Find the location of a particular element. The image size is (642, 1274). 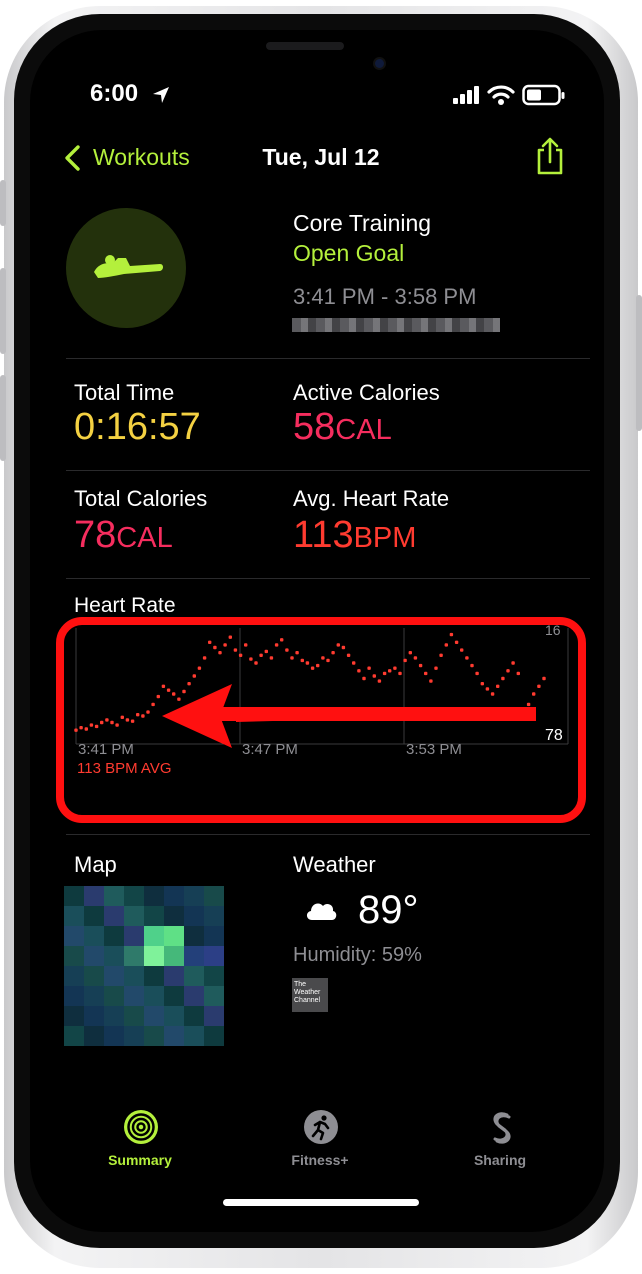

tab-summary-label: Summary is located at coordinates (140, 1160).